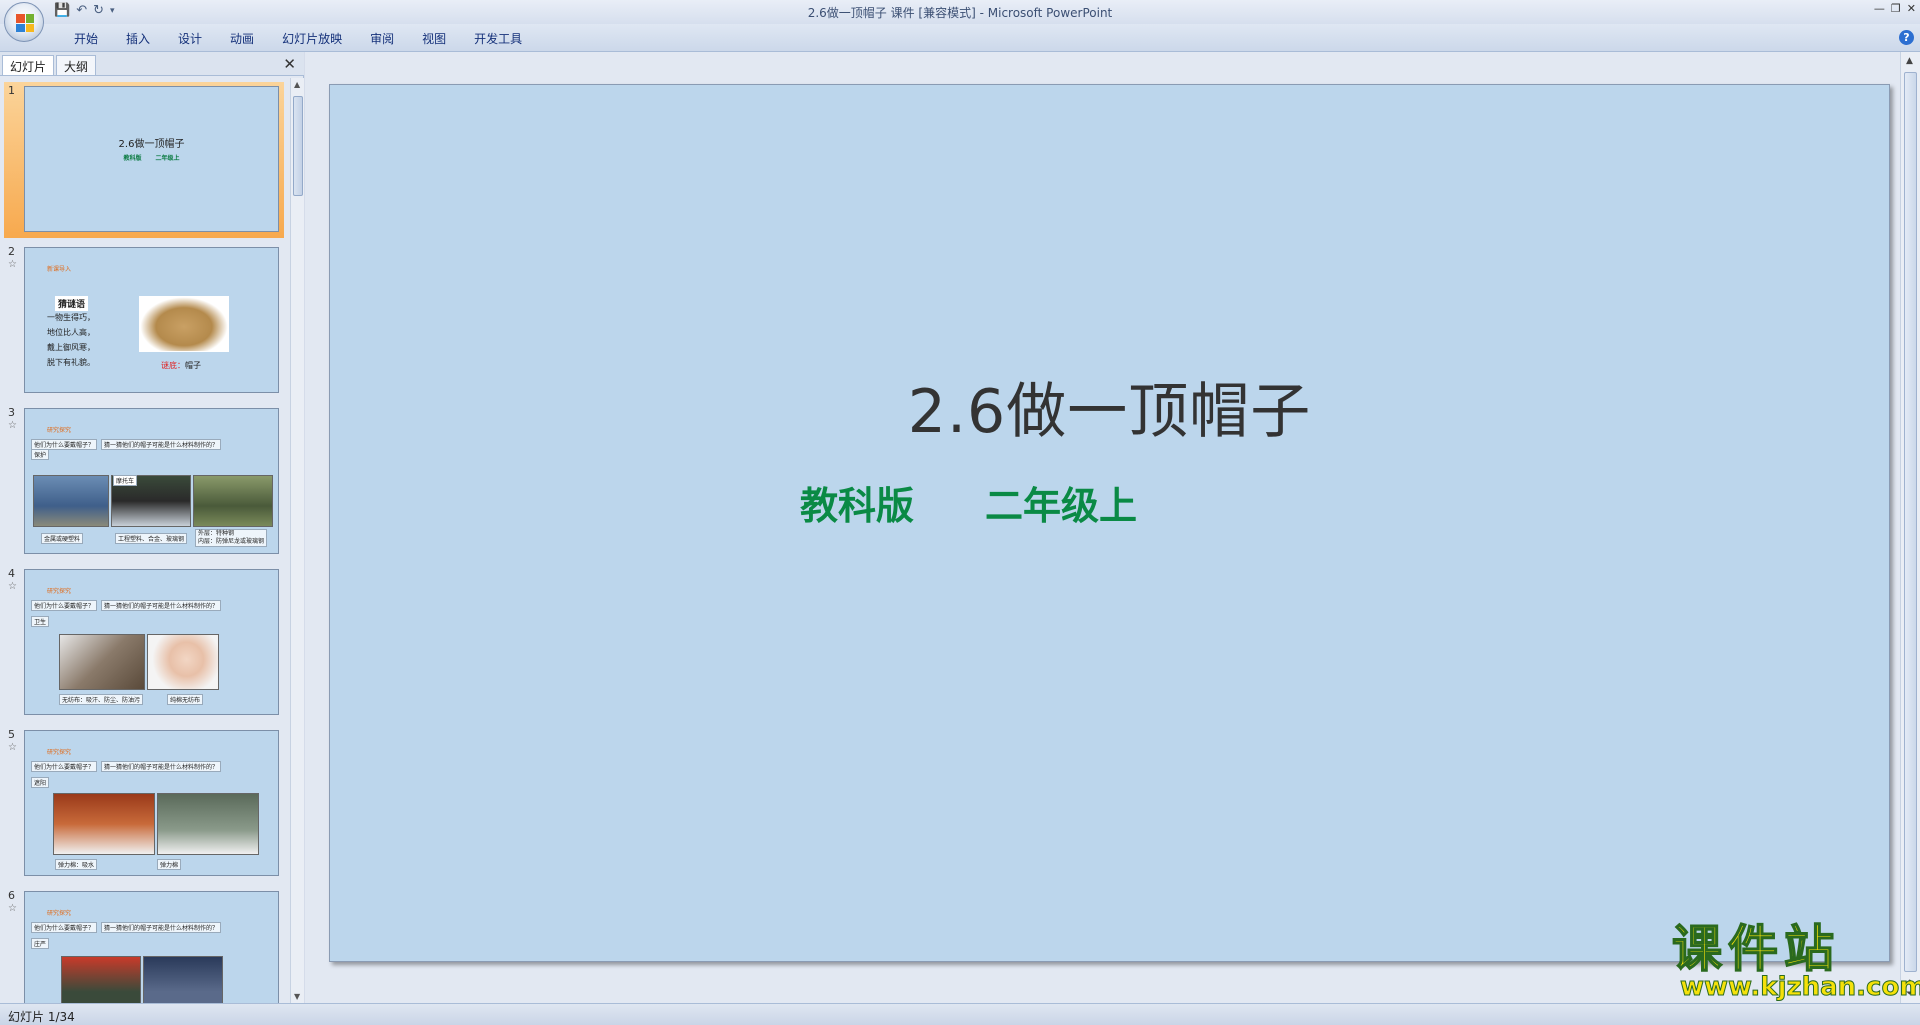 The width and height of the screenshot is (1920, 1025). Describe the element at coordinates (183, 662) in the screenshot. I see `nurse-image` at that location.